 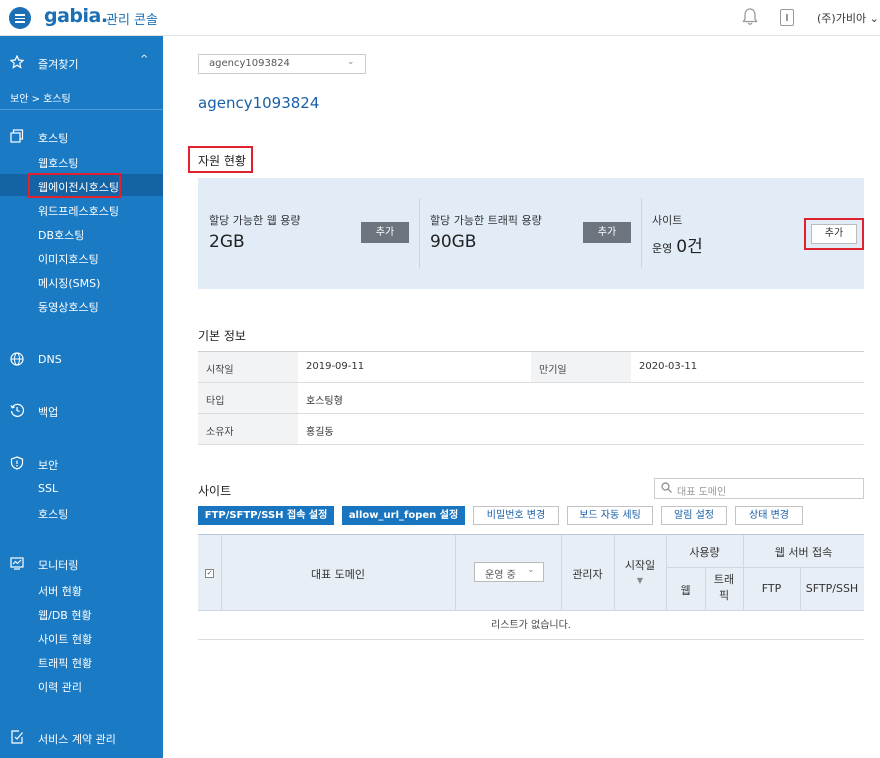 I want to click on status-filter-value: 운영 중, so click(x=500, y=575).